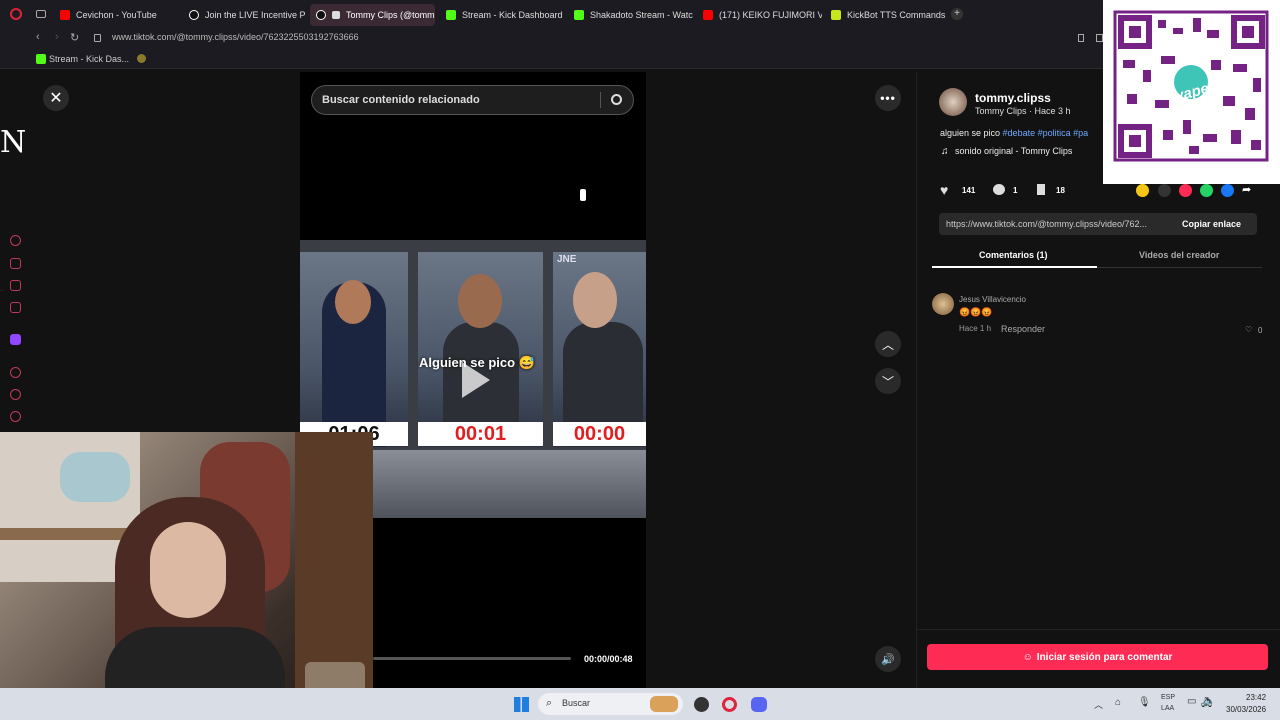  I want to click on candidate-face, so click(595, 300).